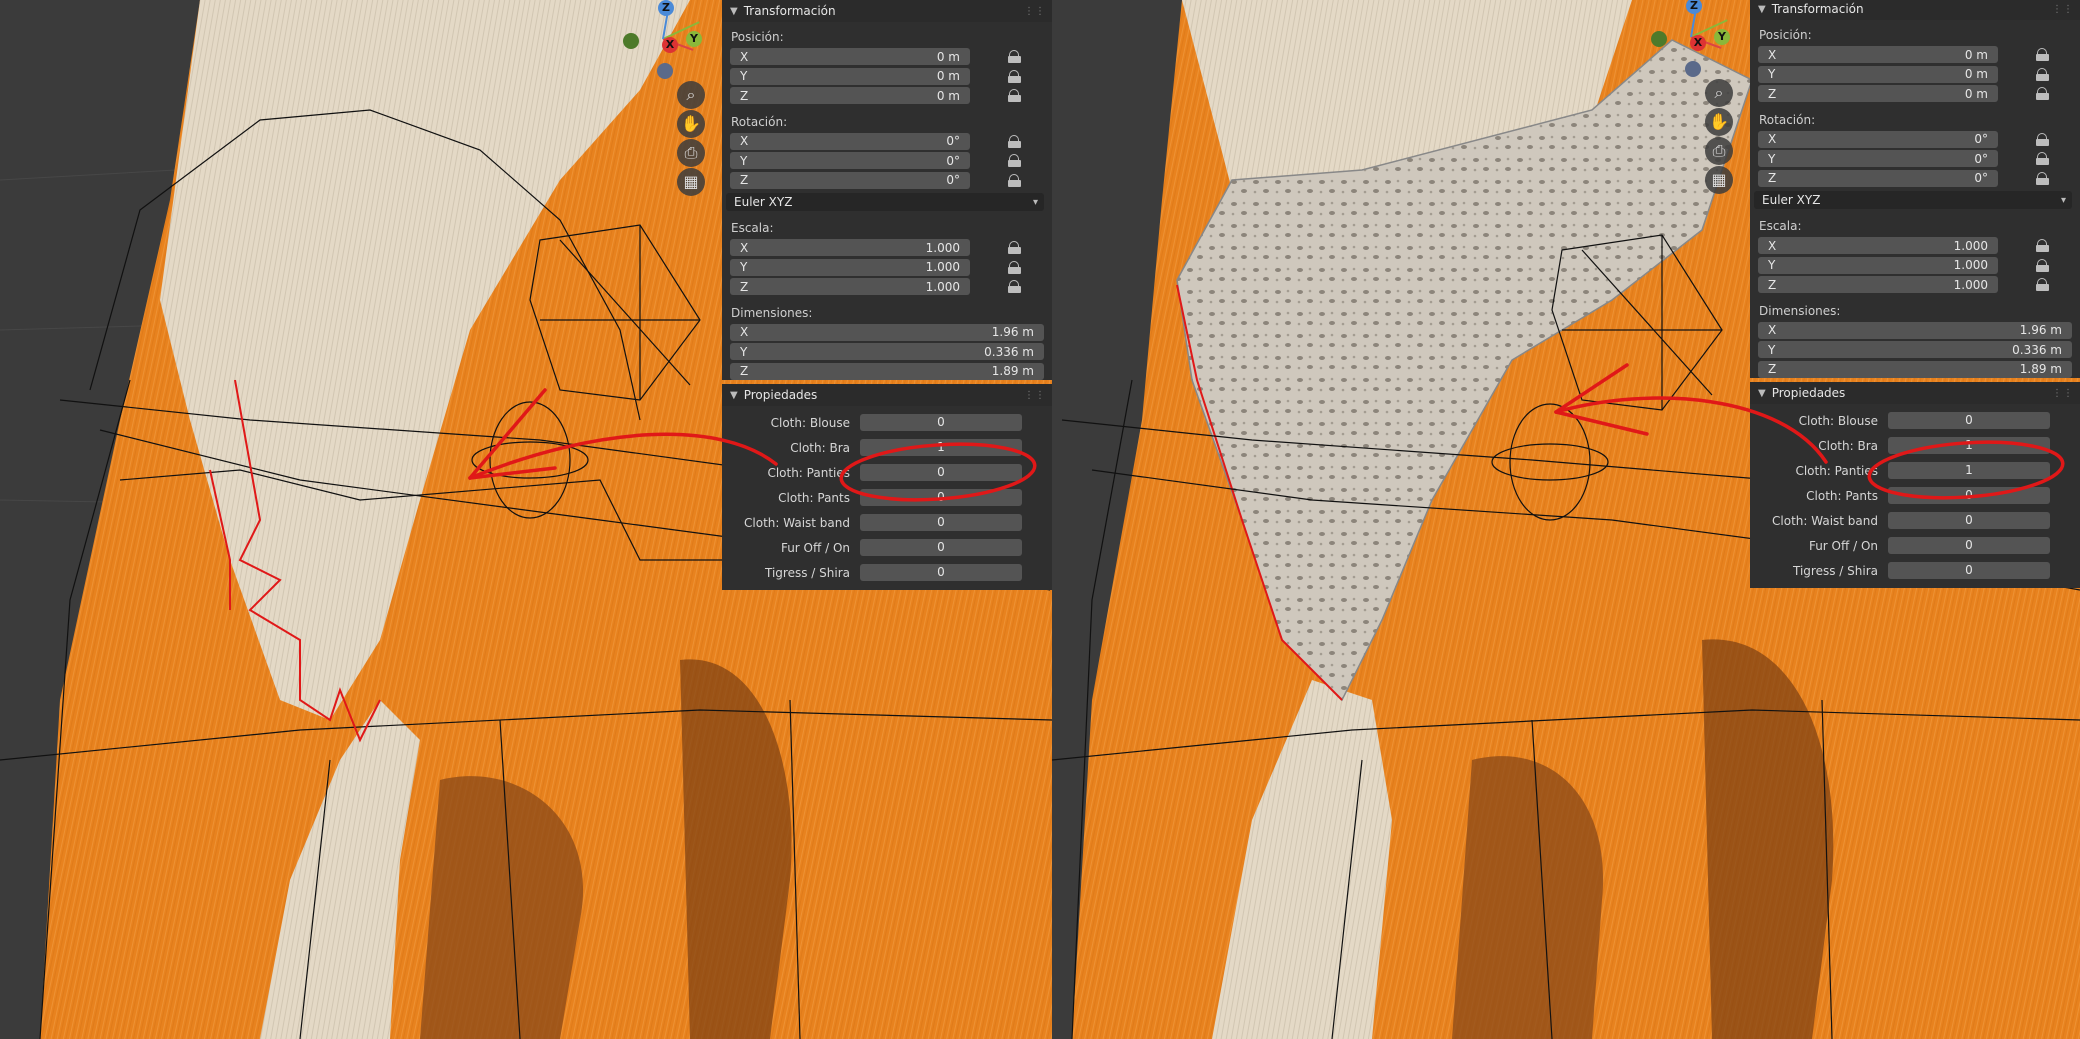 The height and width of the screenshot is (1039, 2080). Describe the element at coordinates (1838, 421) in the screenshot. I see `property-label: Cloth: Blouse` at that location.